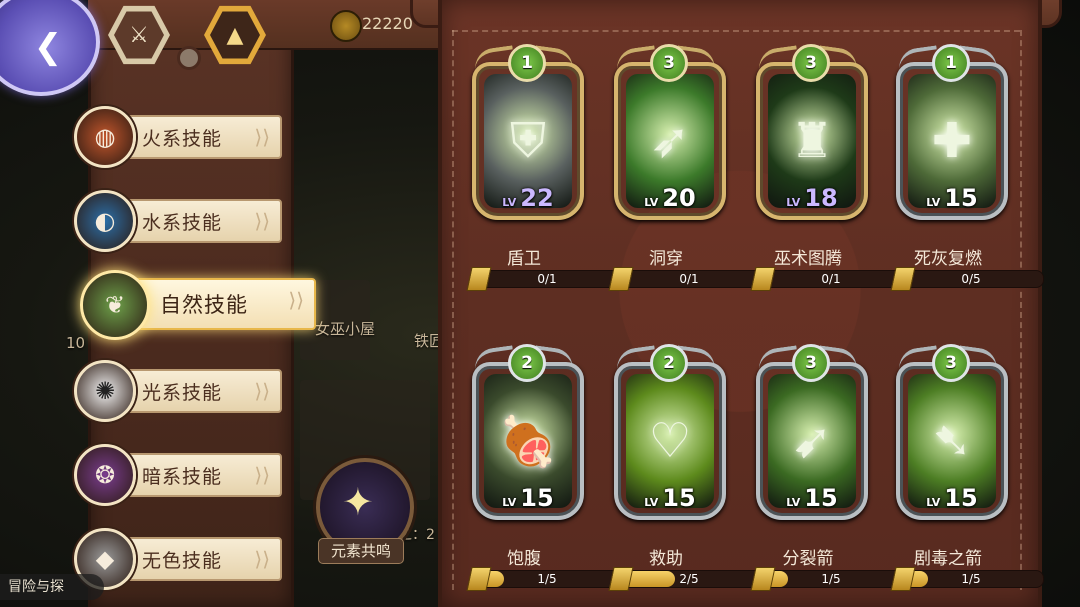  What do you see at coordinates (952, 141) in the screenshot?
I see `card-frame: ✚ LV 15` at bounding box center [952, 141].